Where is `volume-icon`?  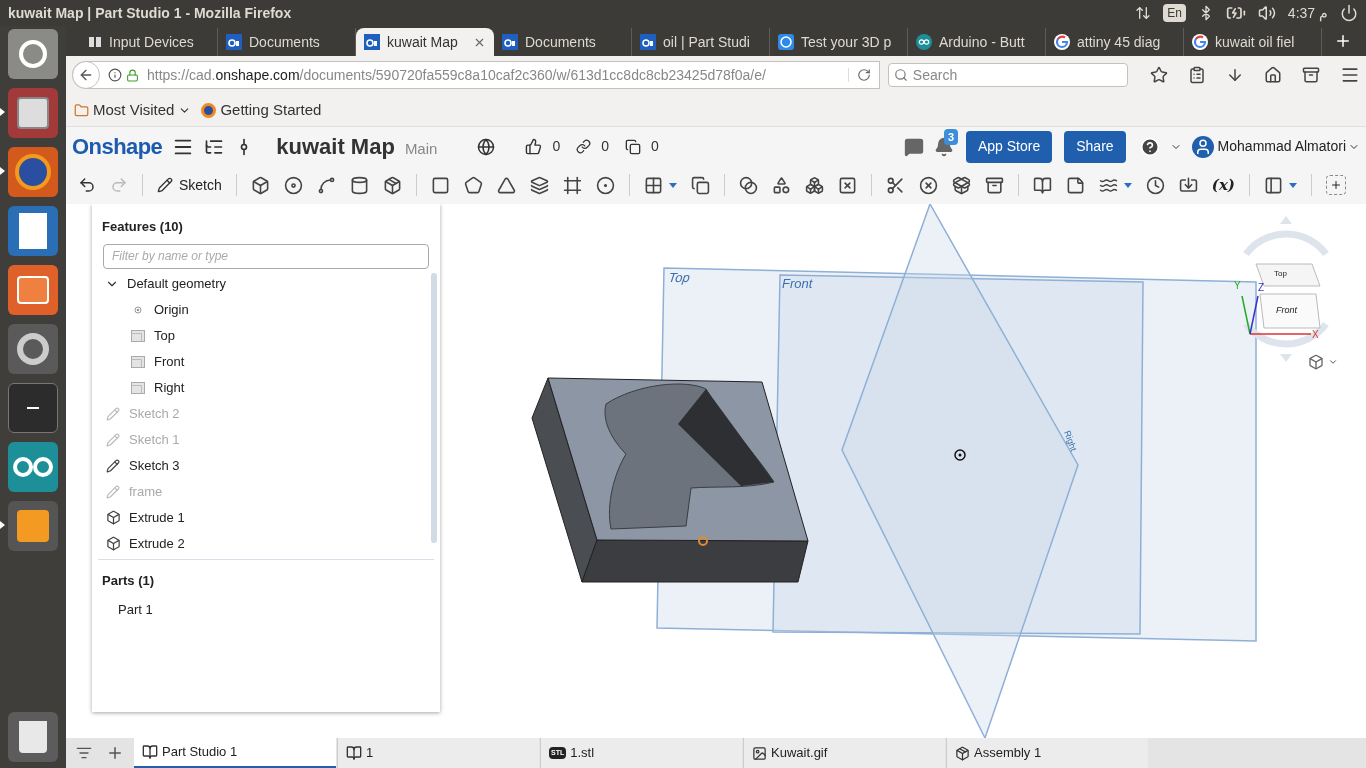 volume-icon is located at coordinates (1266, 13).